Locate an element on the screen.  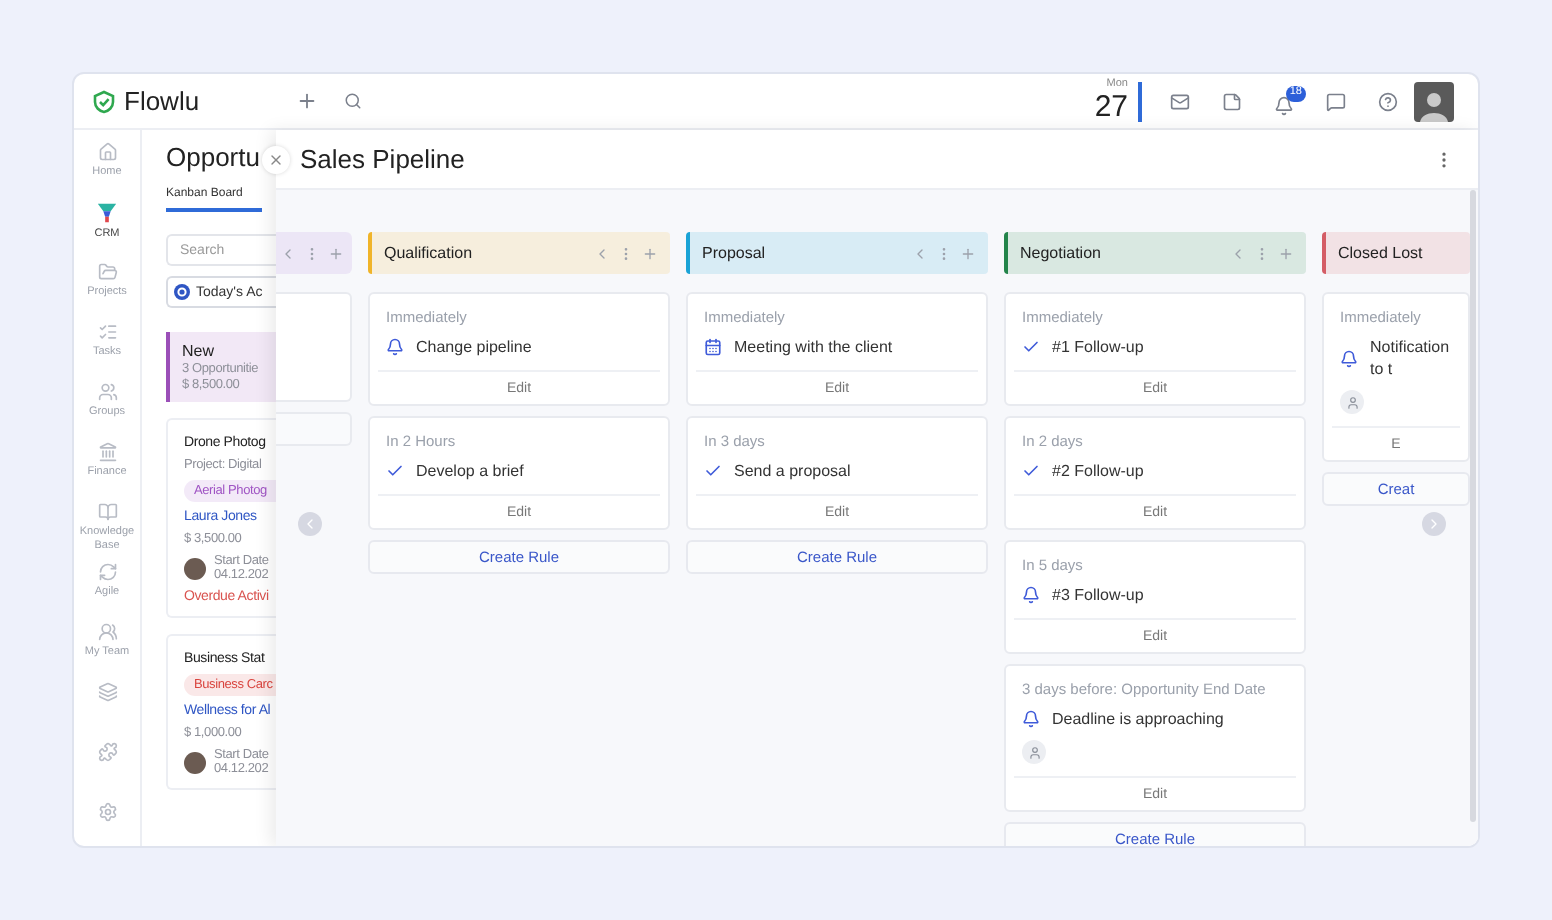
refresh-icon is located at coordinates (107, 572).